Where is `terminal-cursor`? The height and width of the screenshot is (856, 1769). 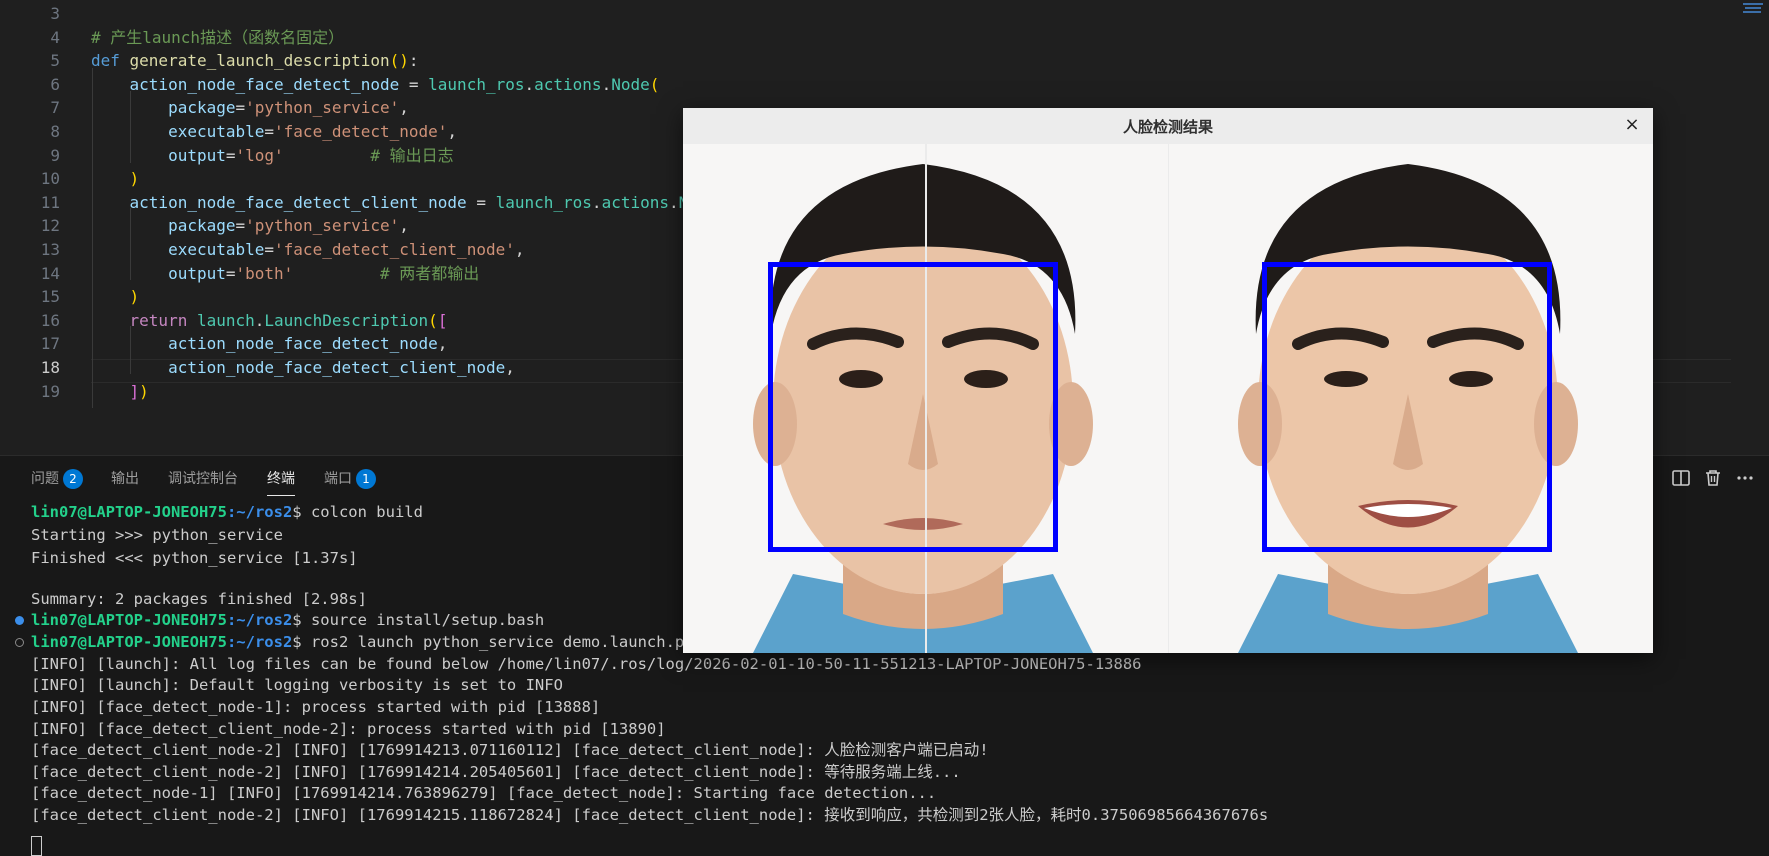
terminal-cursor is located at coordinates (36, 846).